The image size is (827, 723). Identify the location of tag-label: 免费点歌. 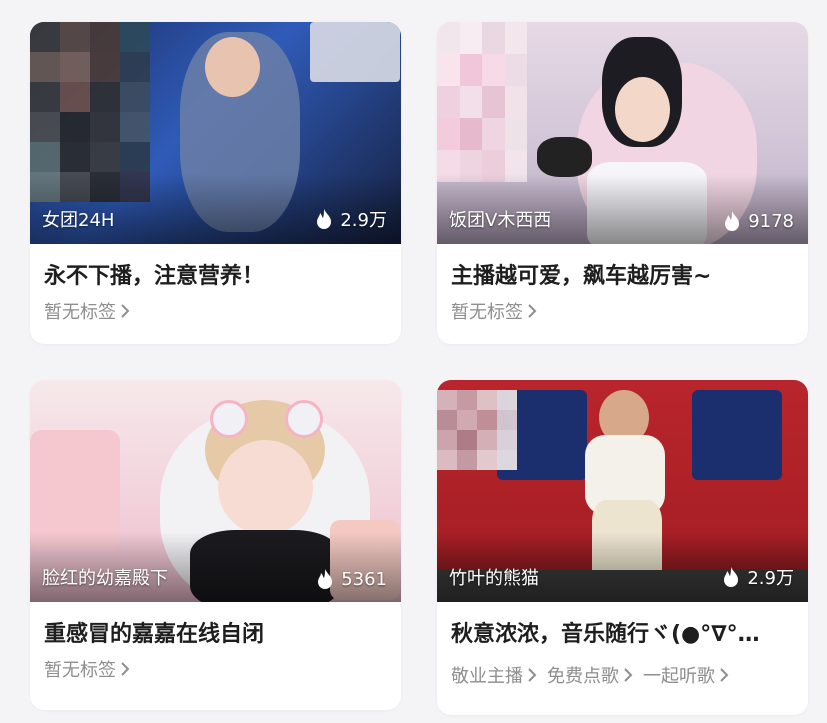
(583, 676).